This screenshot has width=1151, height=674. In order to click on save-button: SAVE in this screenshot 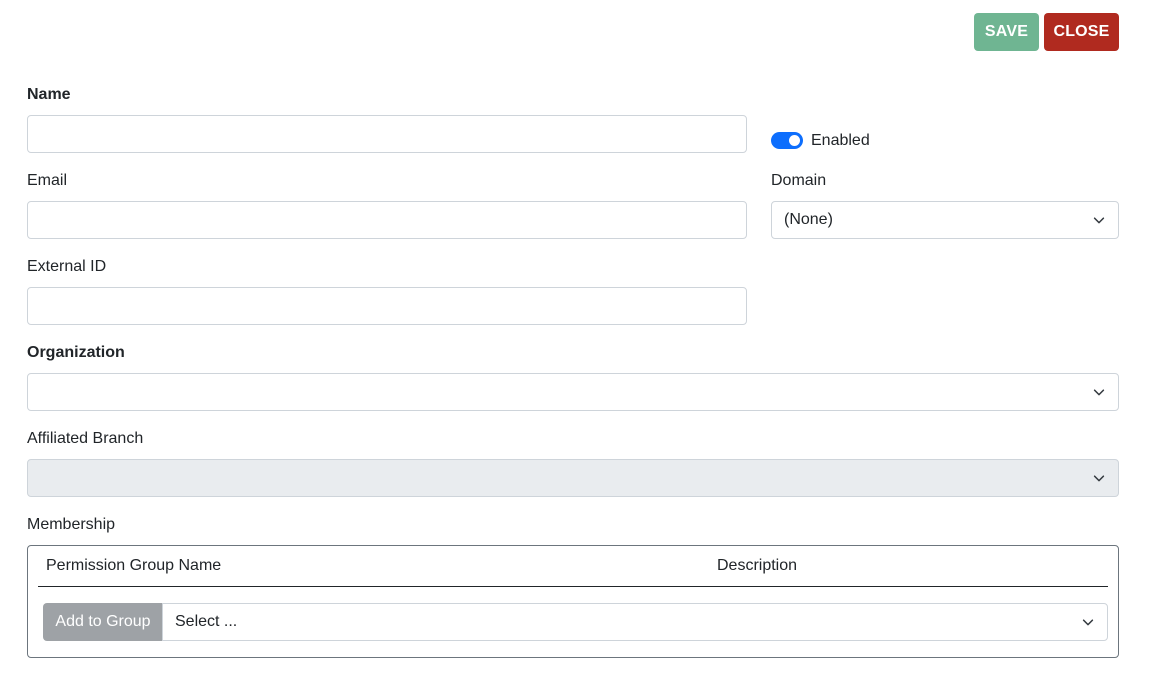, I will do `click(1006, 32)`.